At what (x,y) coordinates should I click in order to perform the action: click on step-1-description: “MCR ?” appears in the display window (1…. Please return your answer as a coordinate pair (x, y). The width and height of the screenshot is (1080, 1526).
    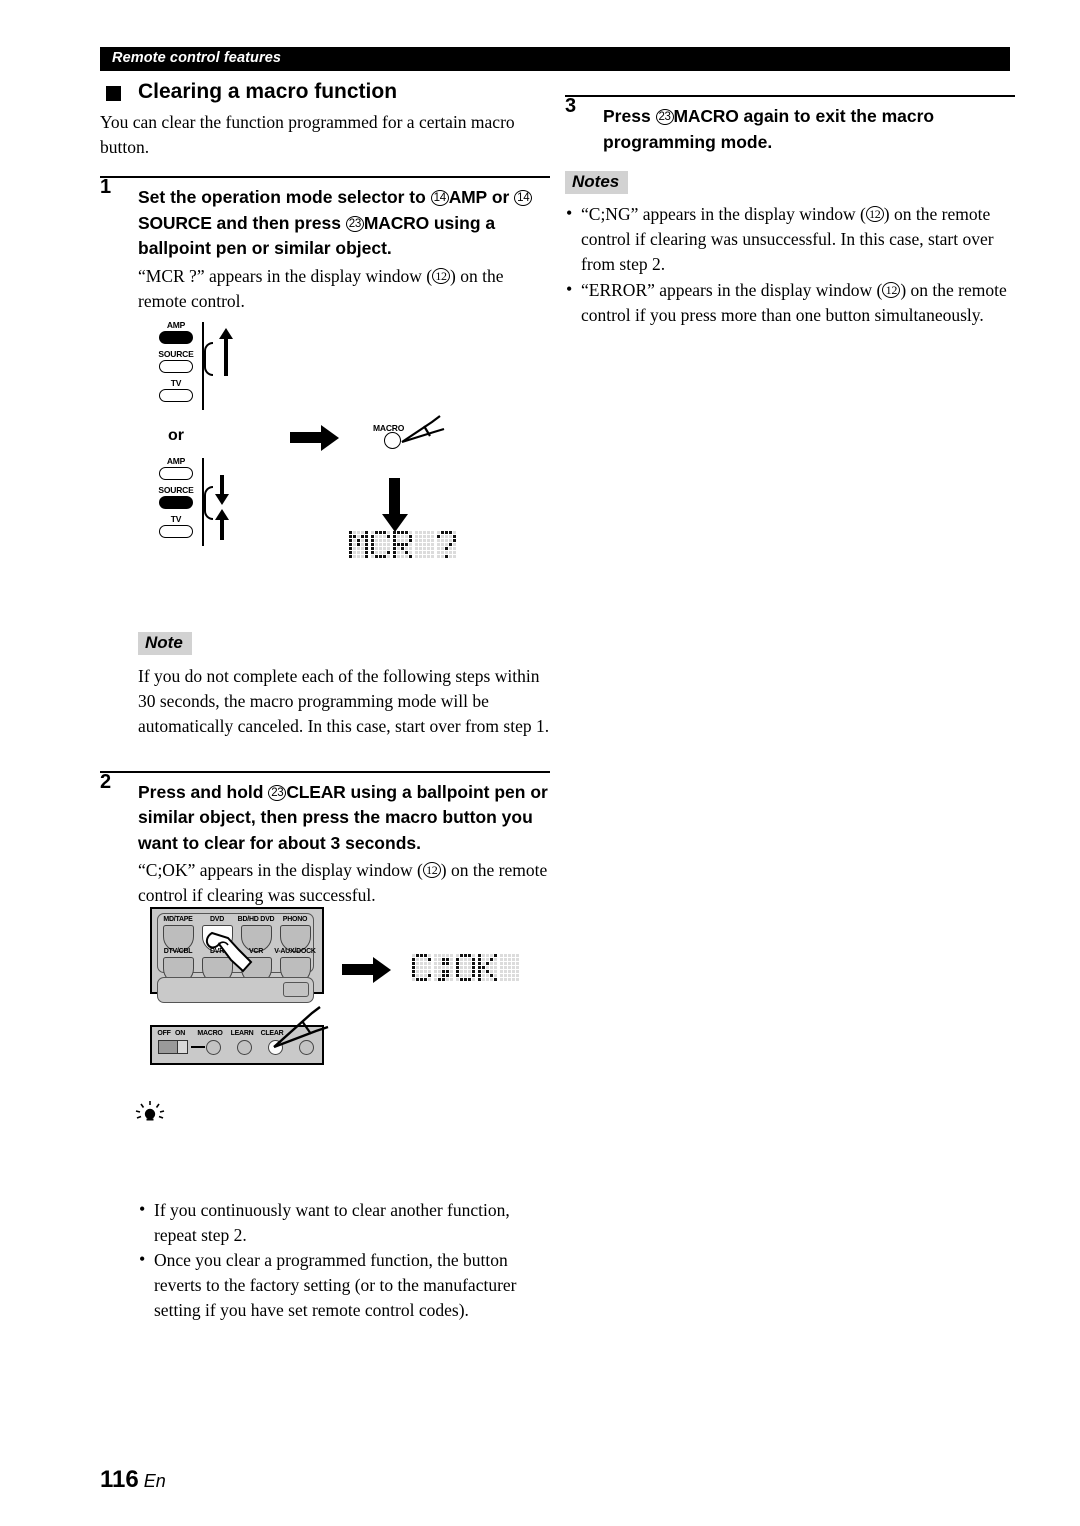
    Looking at the image, I should click on (344, 289).